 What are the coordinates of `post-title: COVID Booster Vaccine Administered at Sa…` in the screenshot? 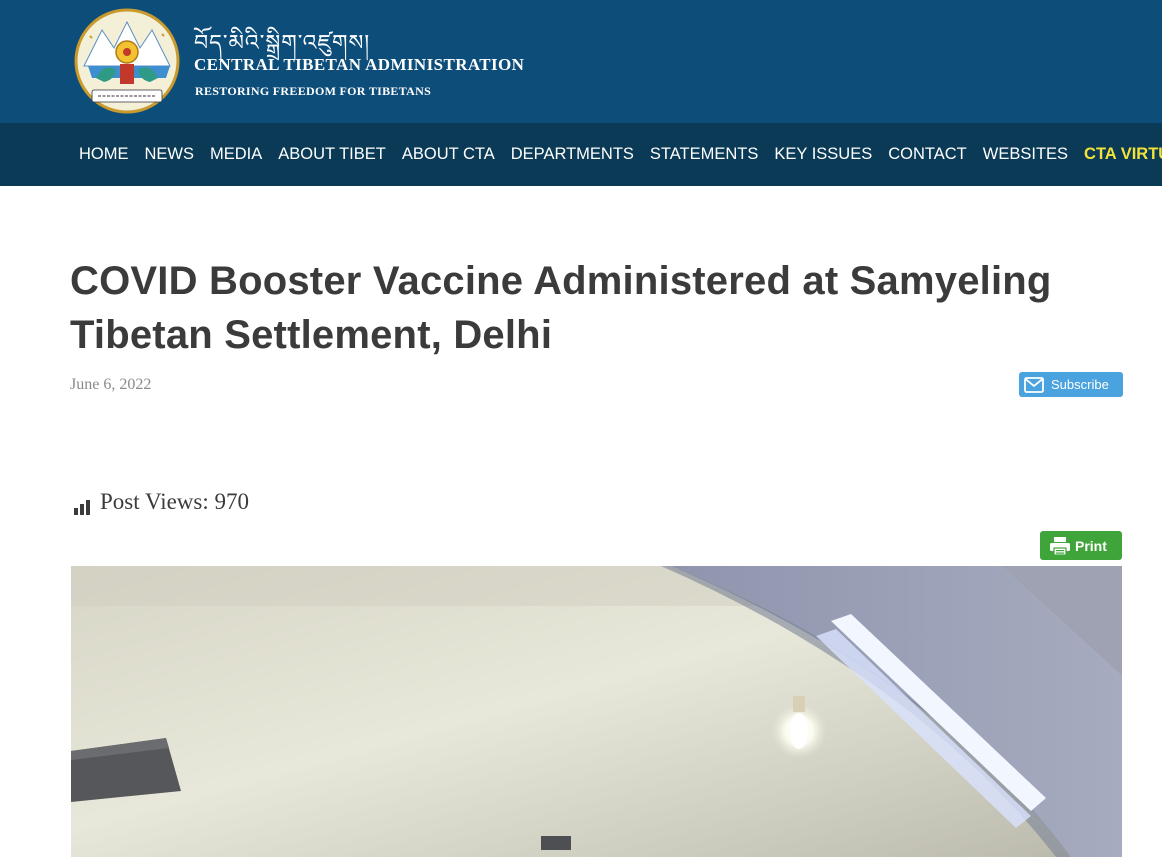 It's located at (561, 308).